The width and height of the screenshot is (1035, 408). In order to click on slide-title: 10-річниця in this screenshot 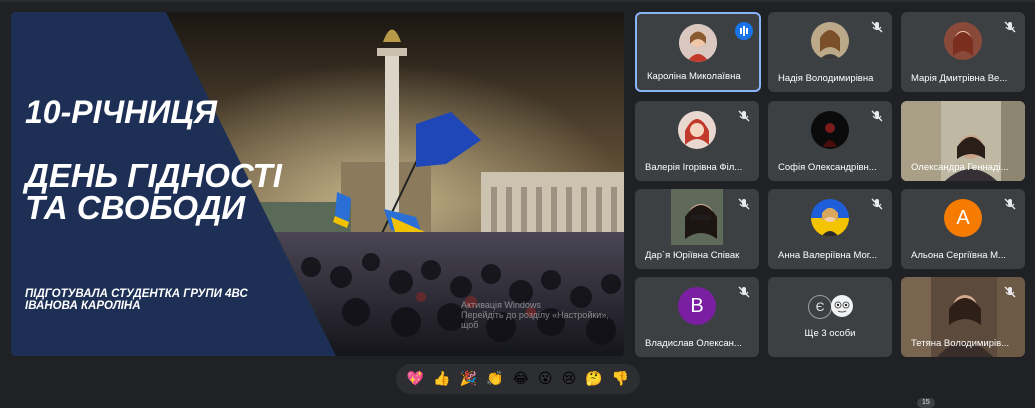, I will do `click(121, 112)`.